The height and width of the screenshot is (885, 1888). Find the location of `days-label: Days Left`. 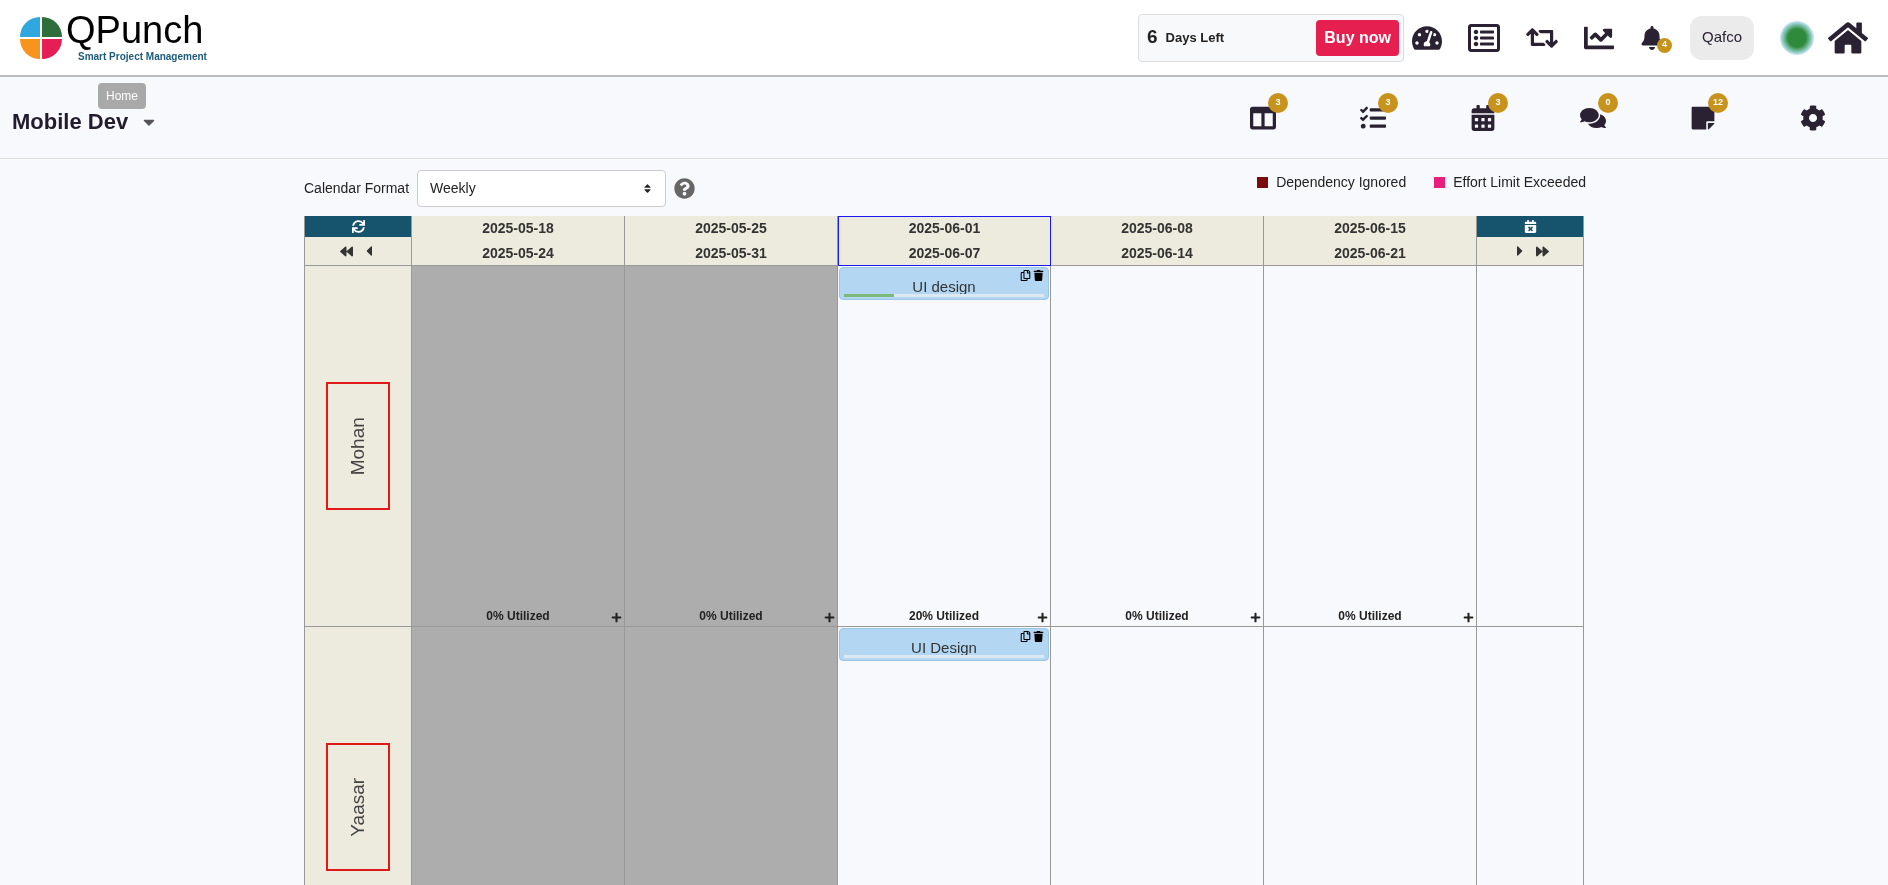

days-label: Days Left is located at coordinates (1195, 37).